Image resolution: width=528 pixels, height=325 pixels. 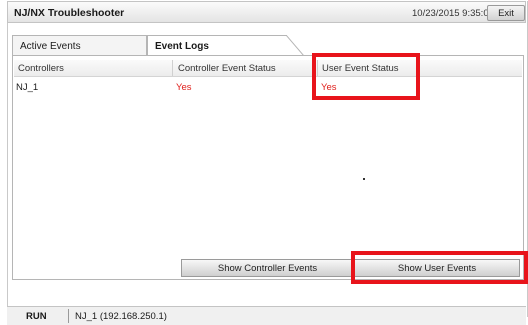 I want to click on tab-label: Event Logs, so click(x=182, y=46).